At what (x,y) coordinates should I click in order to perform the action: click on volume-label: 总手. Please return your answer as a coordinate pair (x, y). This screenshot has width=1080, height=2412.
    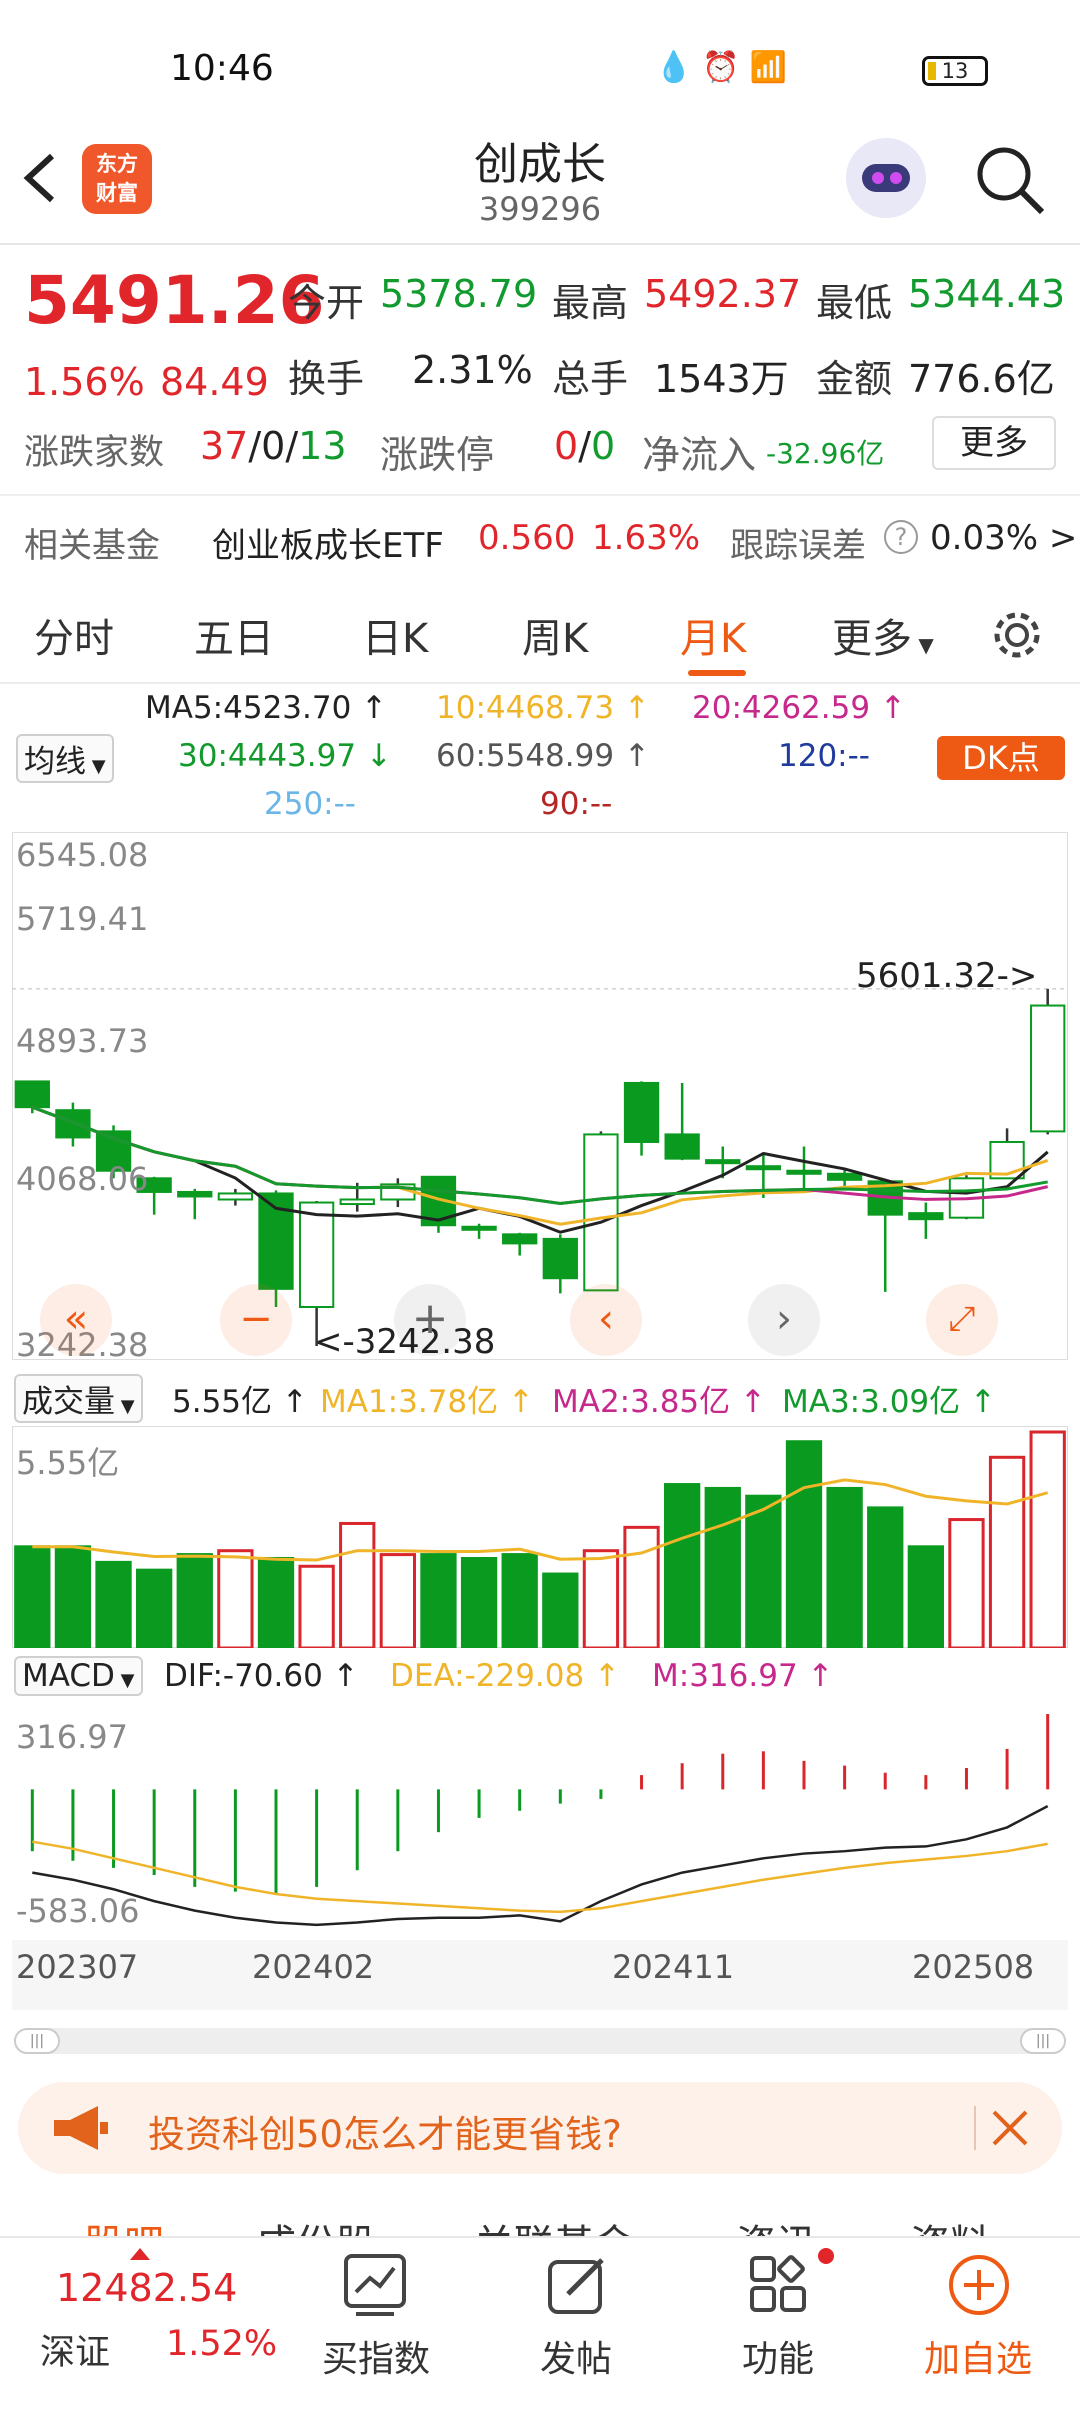
    Looking at the image, I should click on (590, 379).